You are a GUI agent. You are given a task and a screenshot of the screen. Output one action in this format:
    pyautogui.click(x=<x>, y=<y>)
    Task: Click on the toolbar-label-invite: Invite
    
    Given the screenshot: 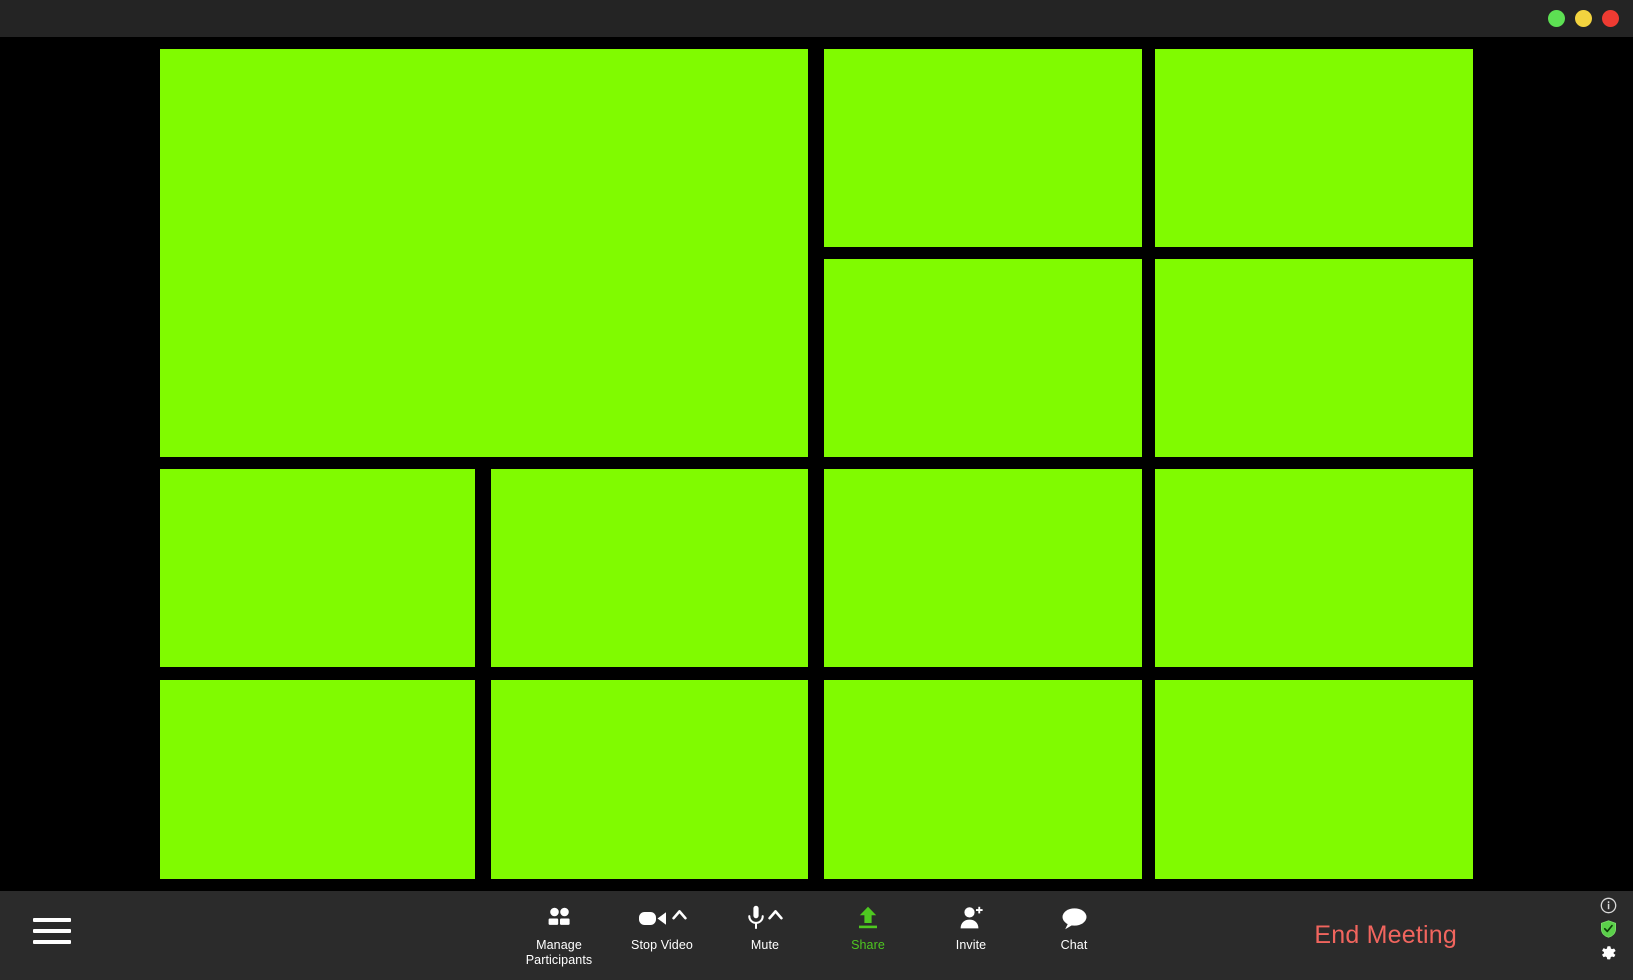 What is the action you would take?
    pyautogui.click(x=971, y=945)
    